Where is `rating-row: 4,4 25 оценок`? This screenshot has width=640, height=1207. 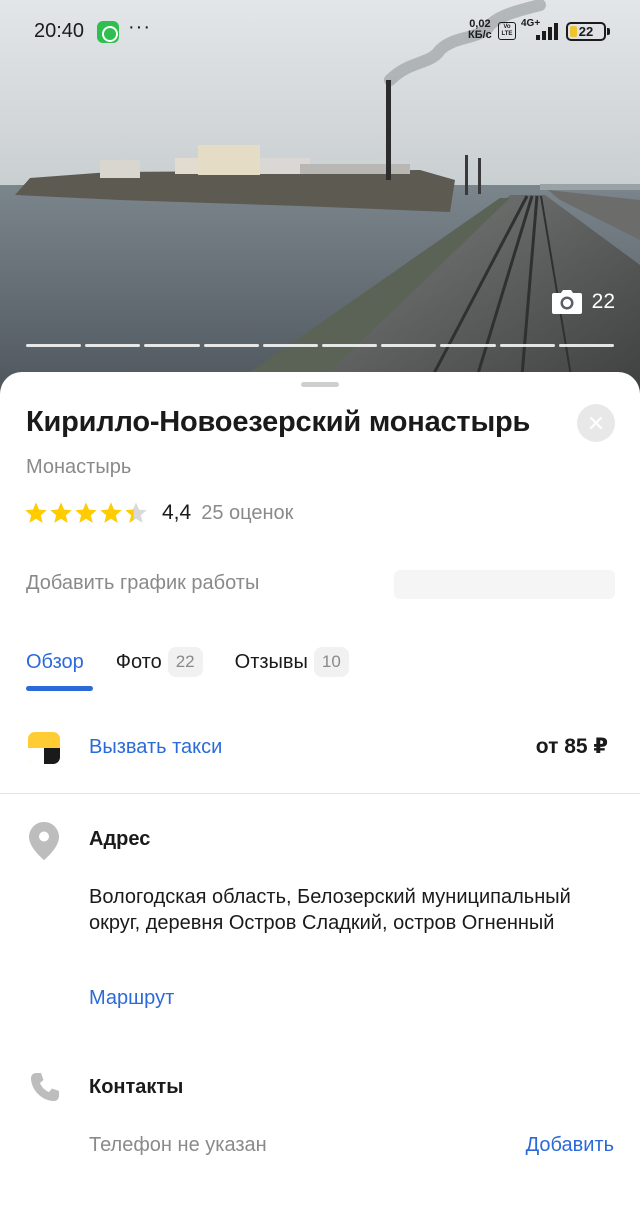
rating-row: 4,4 25 оценок is located at coordinates (158, 513).